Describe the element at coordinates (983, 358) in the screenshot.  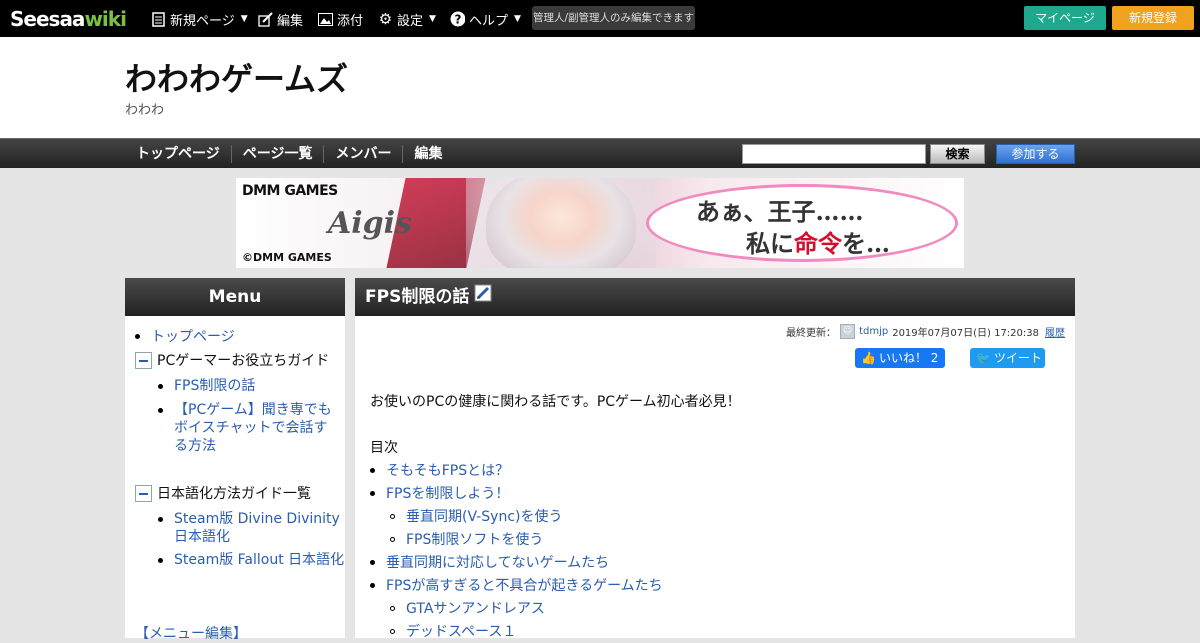
I see `twitter-bird-icon: 🐦` at that location.